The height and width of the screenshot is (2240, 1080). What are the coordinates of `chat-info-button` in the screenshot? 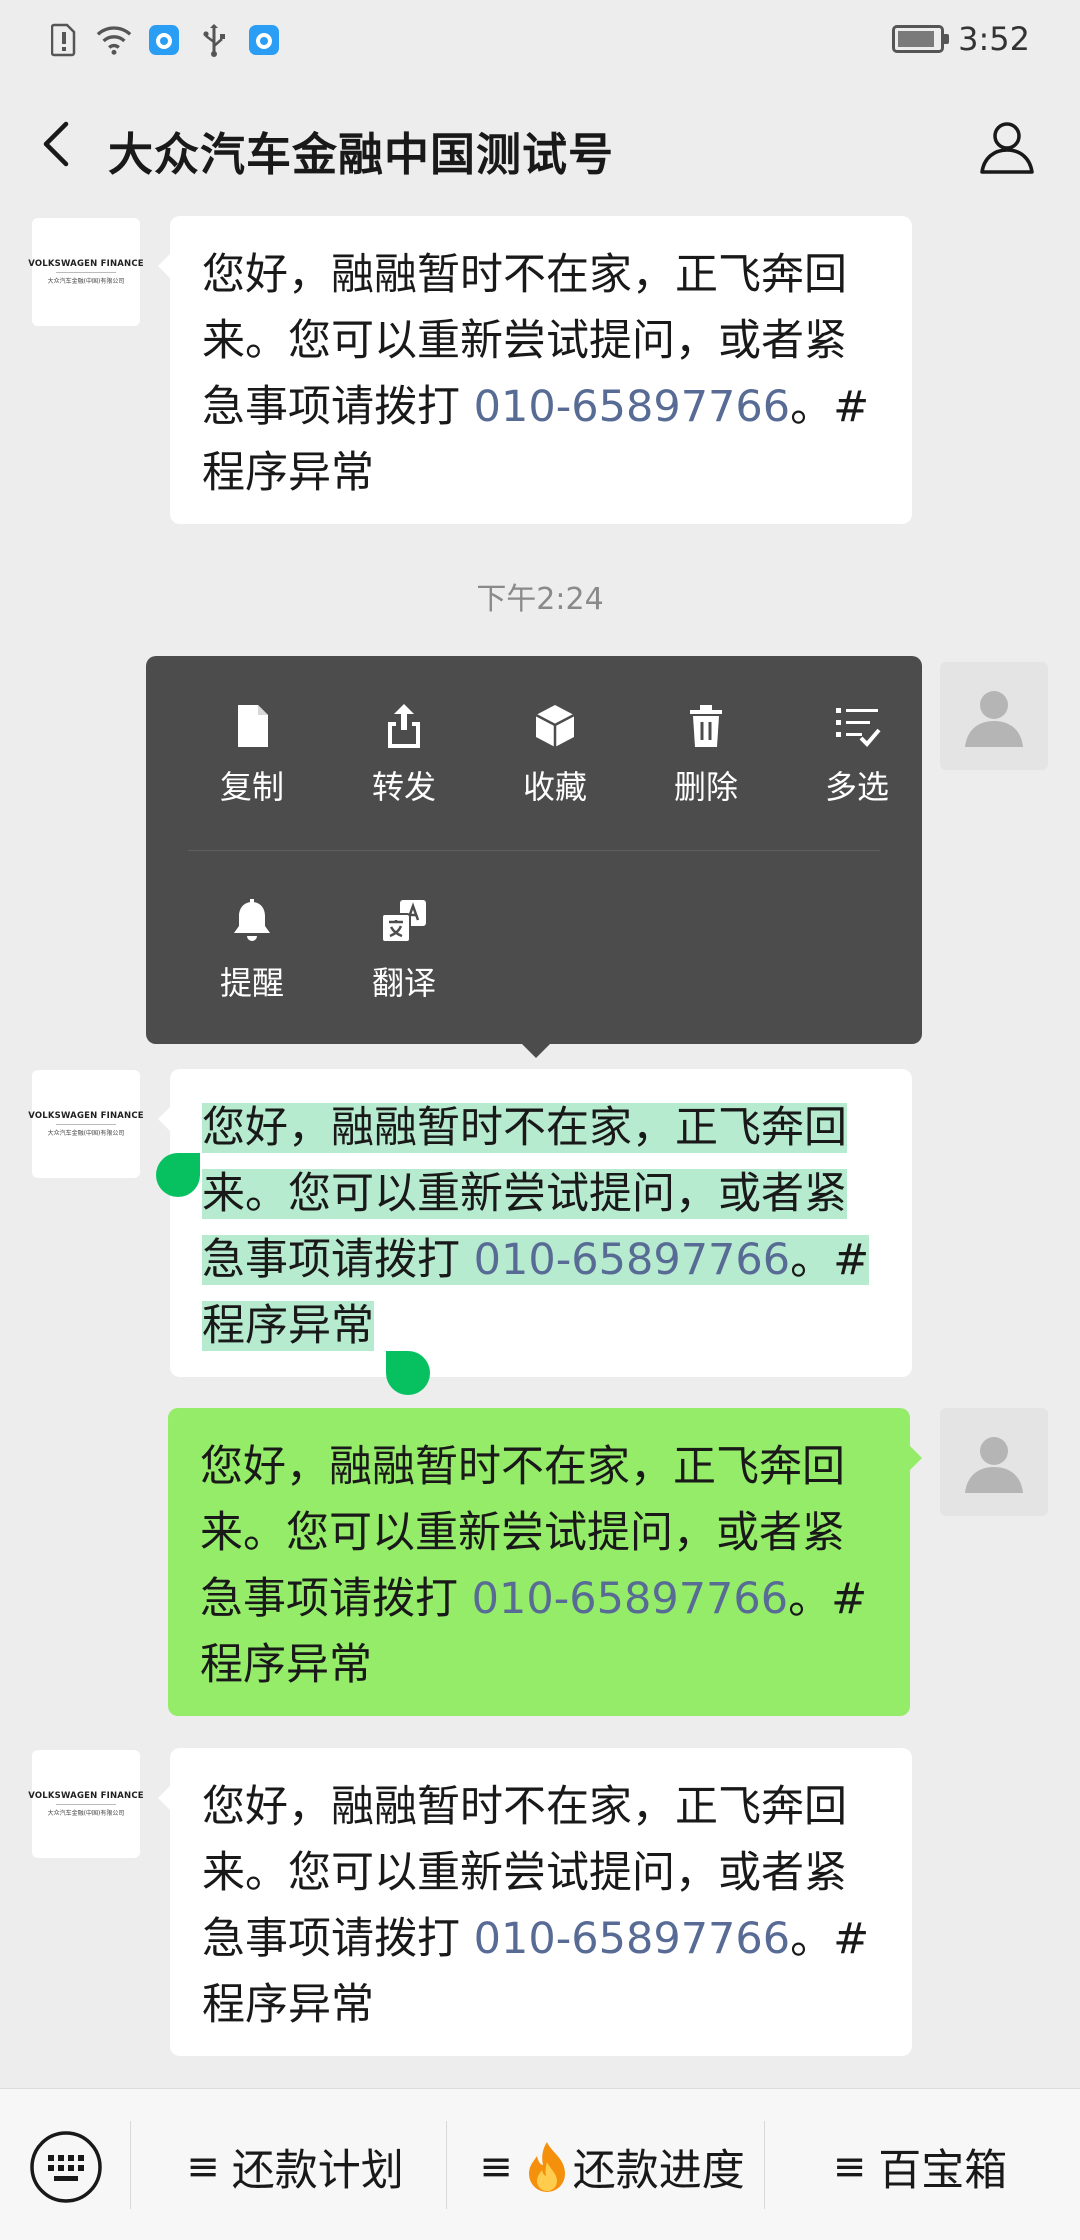 It's located at (1007, 147).